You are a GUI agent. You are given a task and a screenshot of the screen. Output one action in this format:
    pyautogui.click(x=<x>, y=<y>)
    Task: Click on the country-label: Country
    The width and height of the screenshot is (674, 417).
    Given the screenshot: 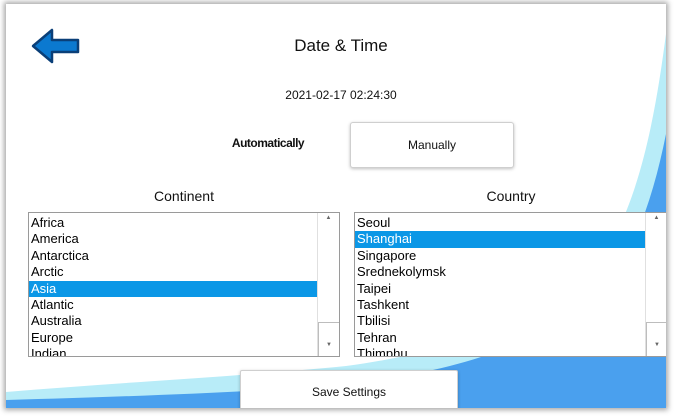 What is the action you would take?
    pyautogui.click(x=511, y=196)
    